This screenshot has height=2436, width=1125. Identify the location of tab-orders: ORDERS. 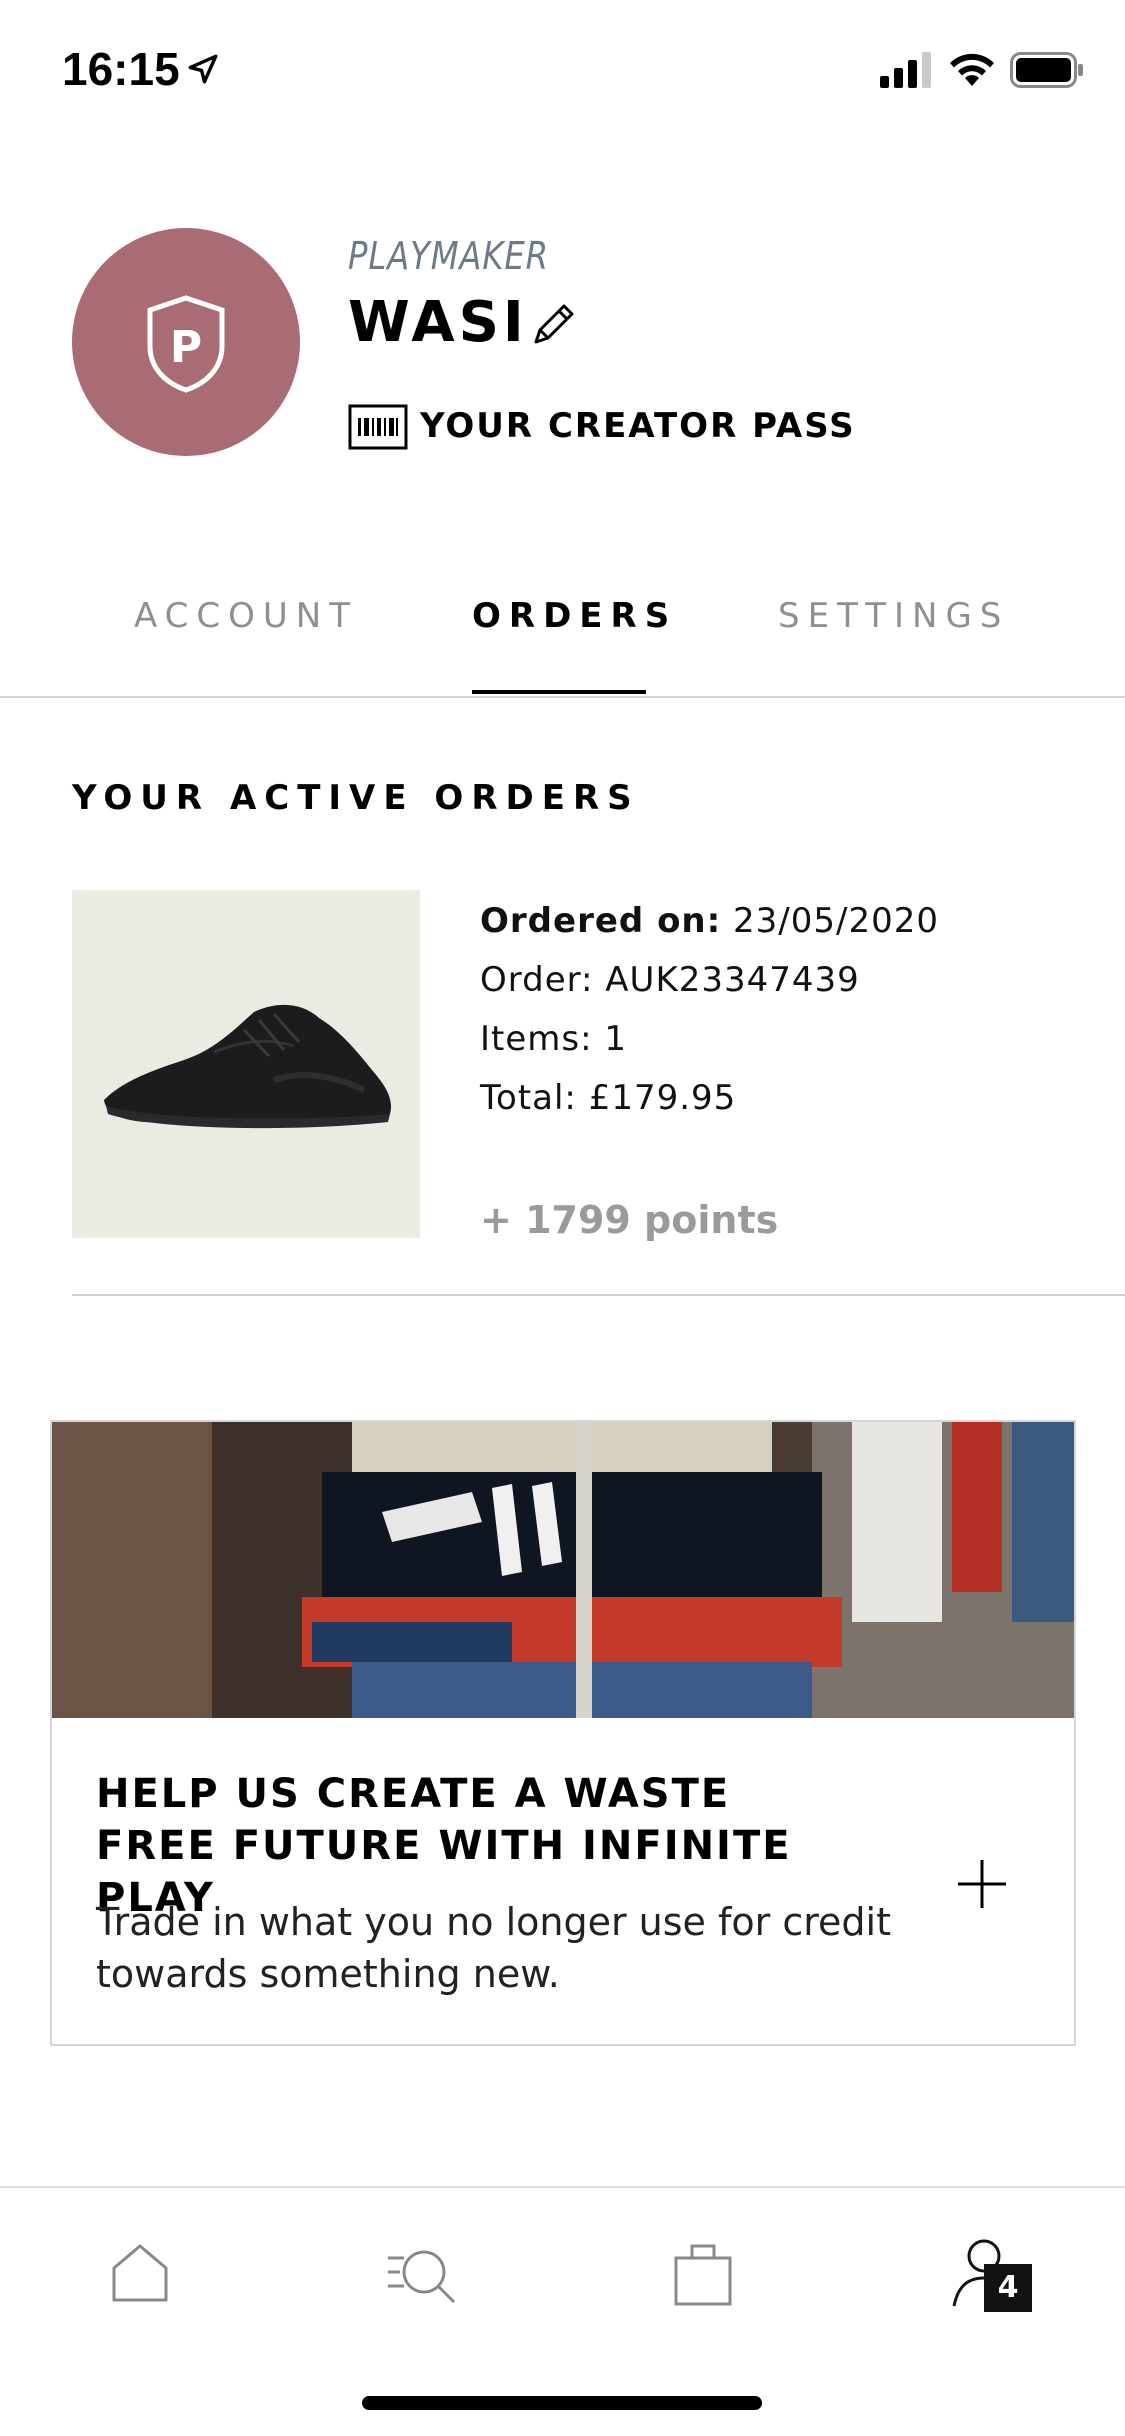
(574, 616).